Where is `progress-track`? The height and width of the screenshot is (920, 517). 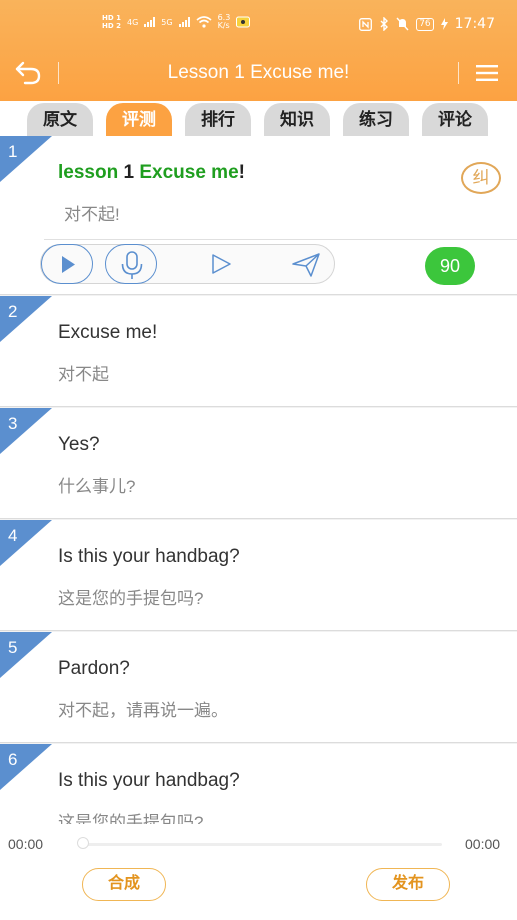 progress-track is located at coordinates (261, 844).